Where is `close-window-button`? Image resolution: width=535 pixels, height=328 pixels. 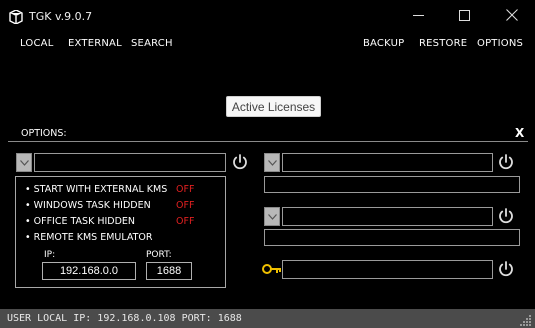
close-window-button is located at coordinates (512, 15).